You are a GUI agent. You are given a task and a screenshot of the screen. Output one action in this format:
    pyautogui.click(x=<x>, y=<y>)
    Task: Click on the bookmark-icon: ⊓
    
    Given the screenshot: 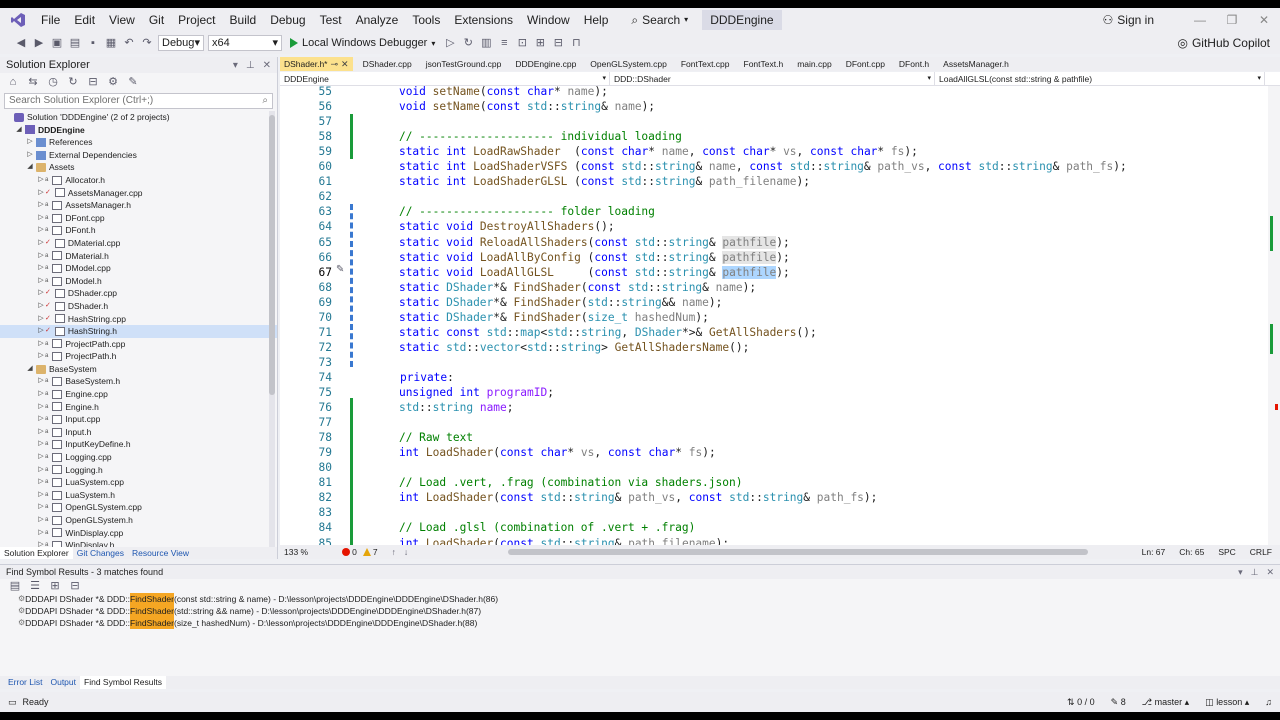 What is the action you would take?
    pyautogui.click(x=576, y=43)
    